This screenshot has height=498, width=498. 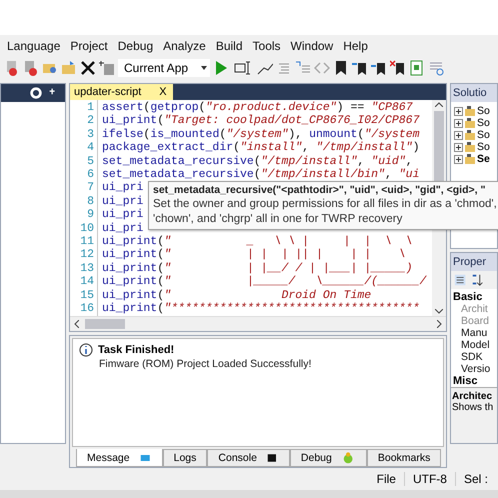 What do you see at coordinates (398, 68) in the screenshot?
I see `bookmark-clear-icon` at bounding box center [398, 68].